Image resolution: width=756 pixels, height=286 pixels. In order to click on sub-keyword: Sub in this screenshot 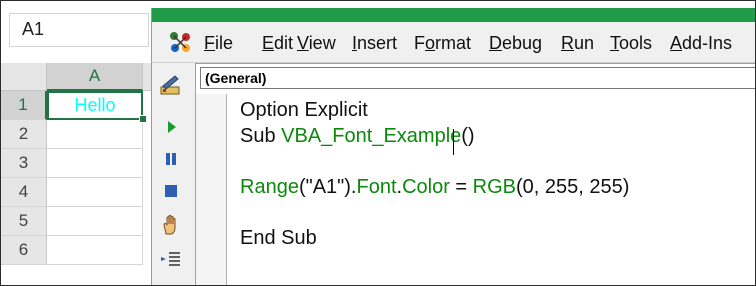, I will do `click(261, 136)`.